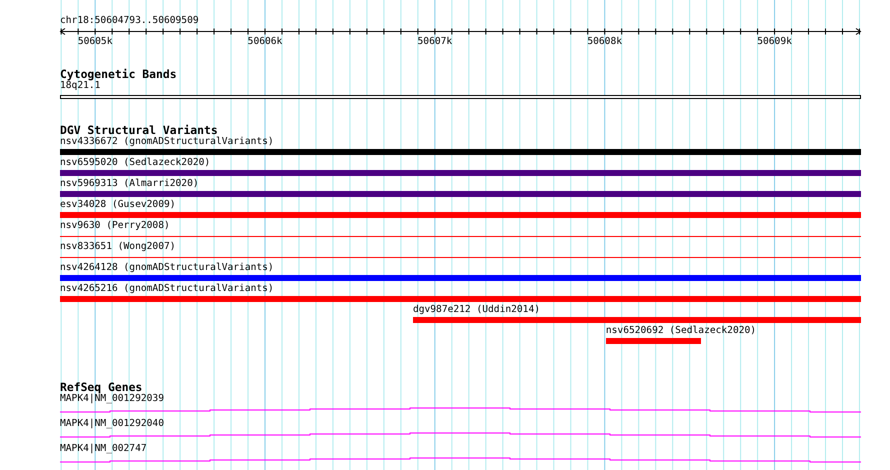  I want to click on track-title: Cytogenetic Bands, so click(119, 74).